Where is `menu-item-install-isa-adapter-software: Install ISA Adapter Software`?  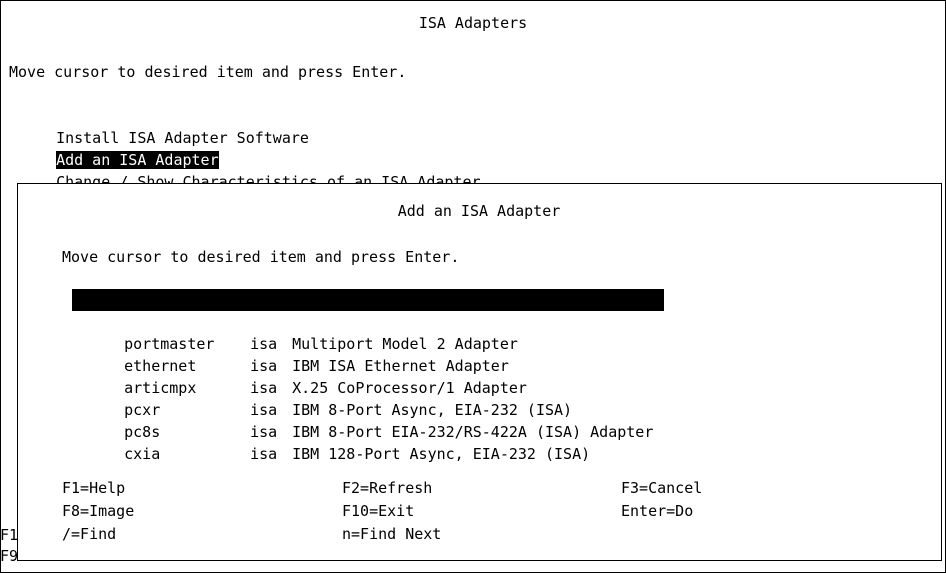
menu-item-install-isa-adapter-software: Install ISA Adapter Software is located at coordinates (173, 126).